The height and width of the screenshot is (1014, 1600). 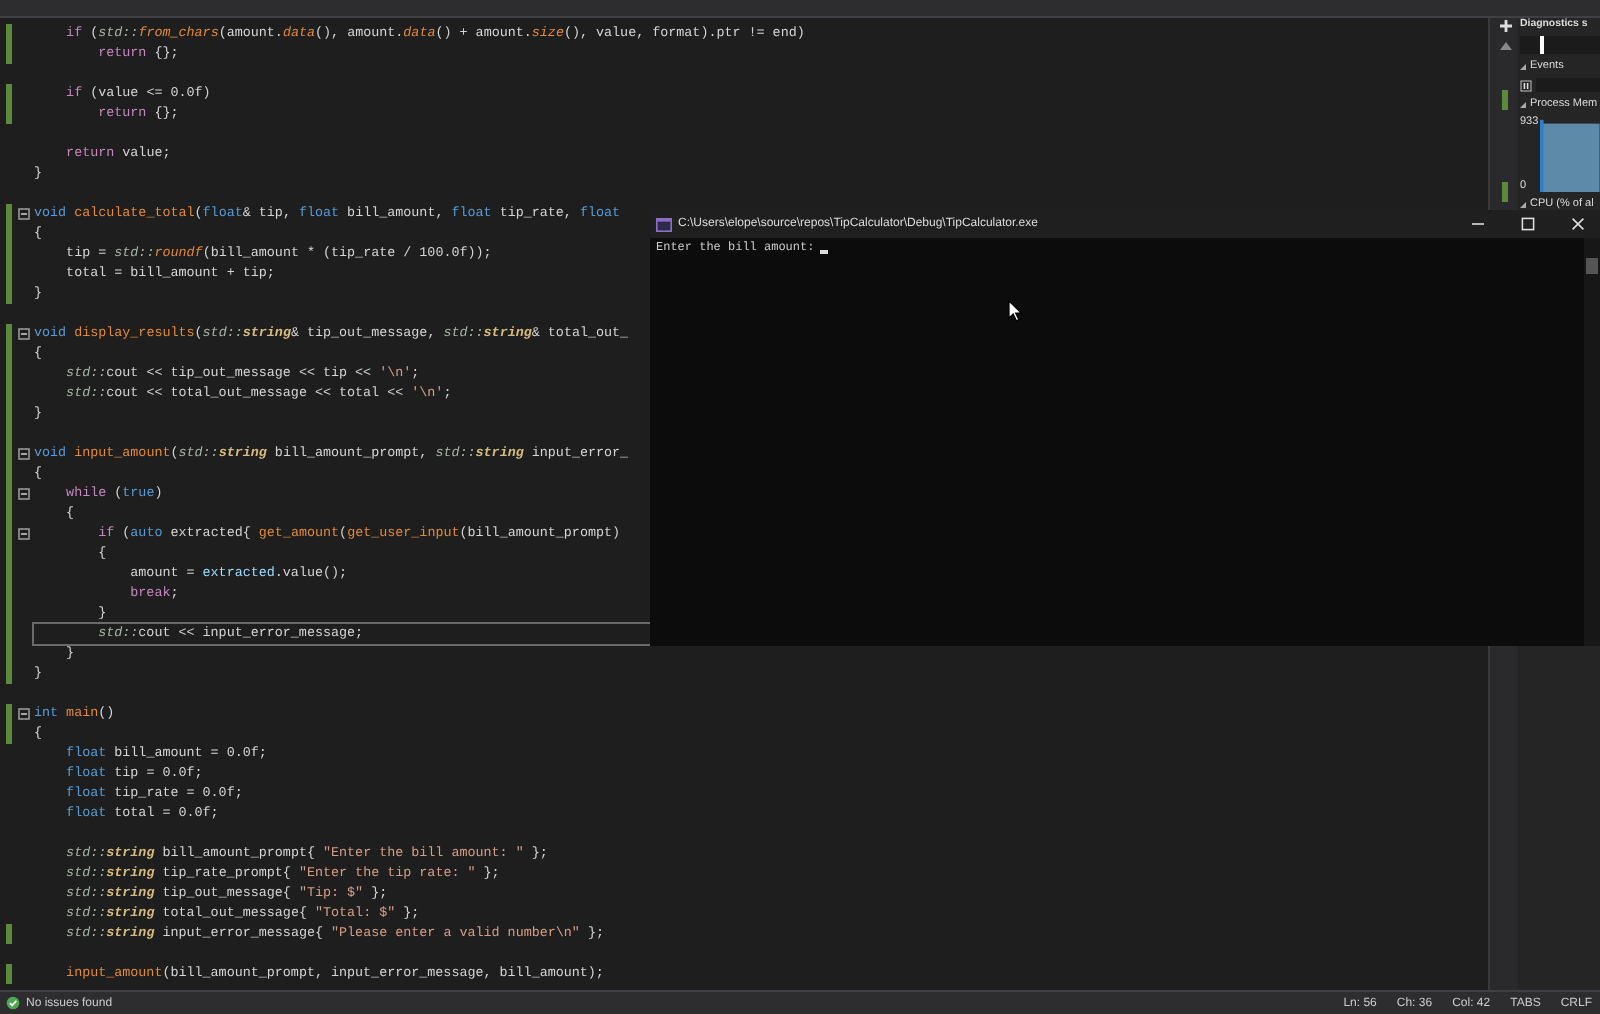 I want to click on add-icon, so click(x=1506, y=26).